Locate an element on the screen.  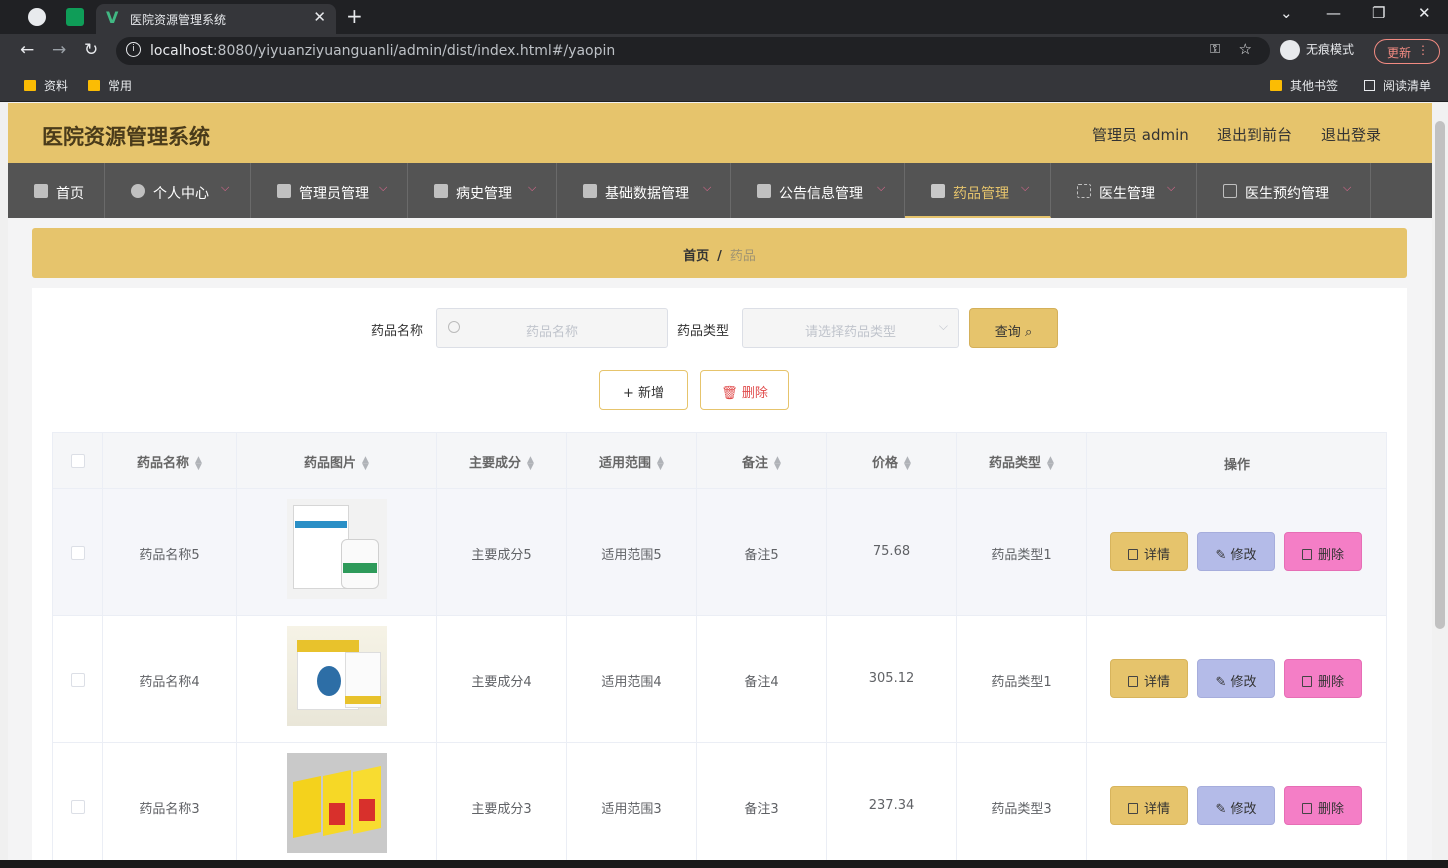
column-header: 药品类型 ▲ ▼ is located at coordinates (1022, 461).